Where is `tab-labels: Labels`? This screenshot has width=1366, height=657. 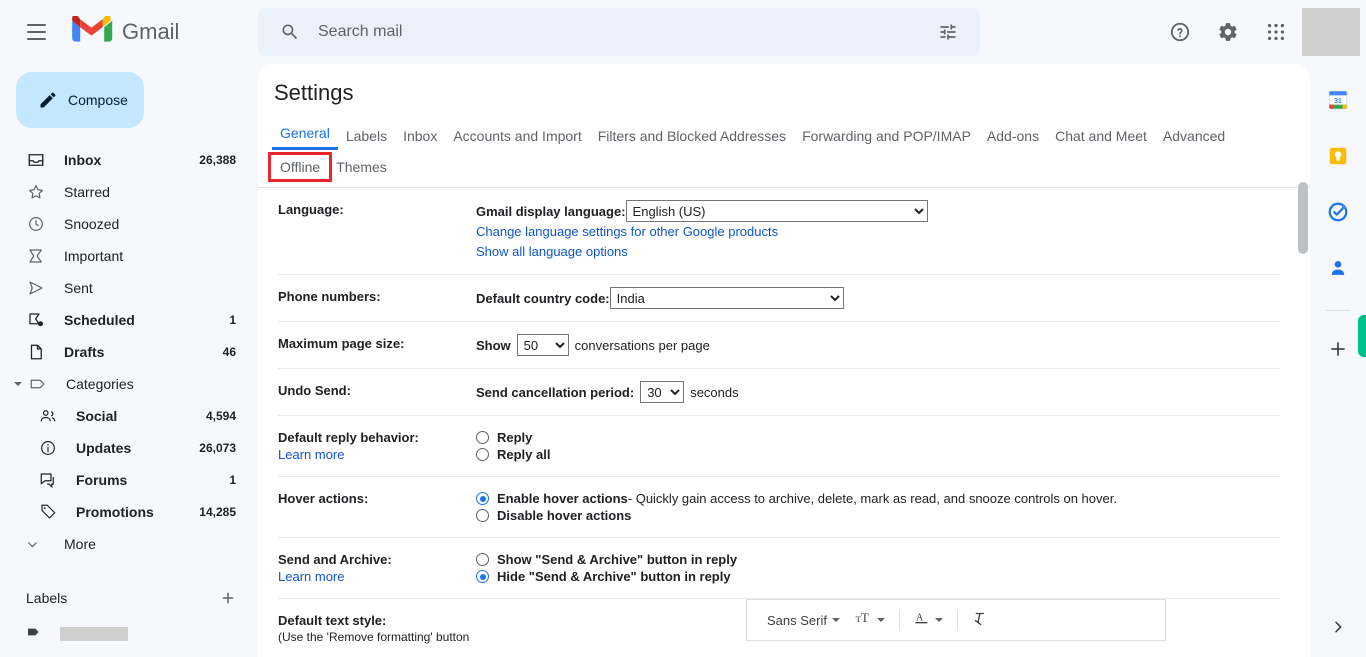
tab-labels: Labels is located at coordinates (366, 139).